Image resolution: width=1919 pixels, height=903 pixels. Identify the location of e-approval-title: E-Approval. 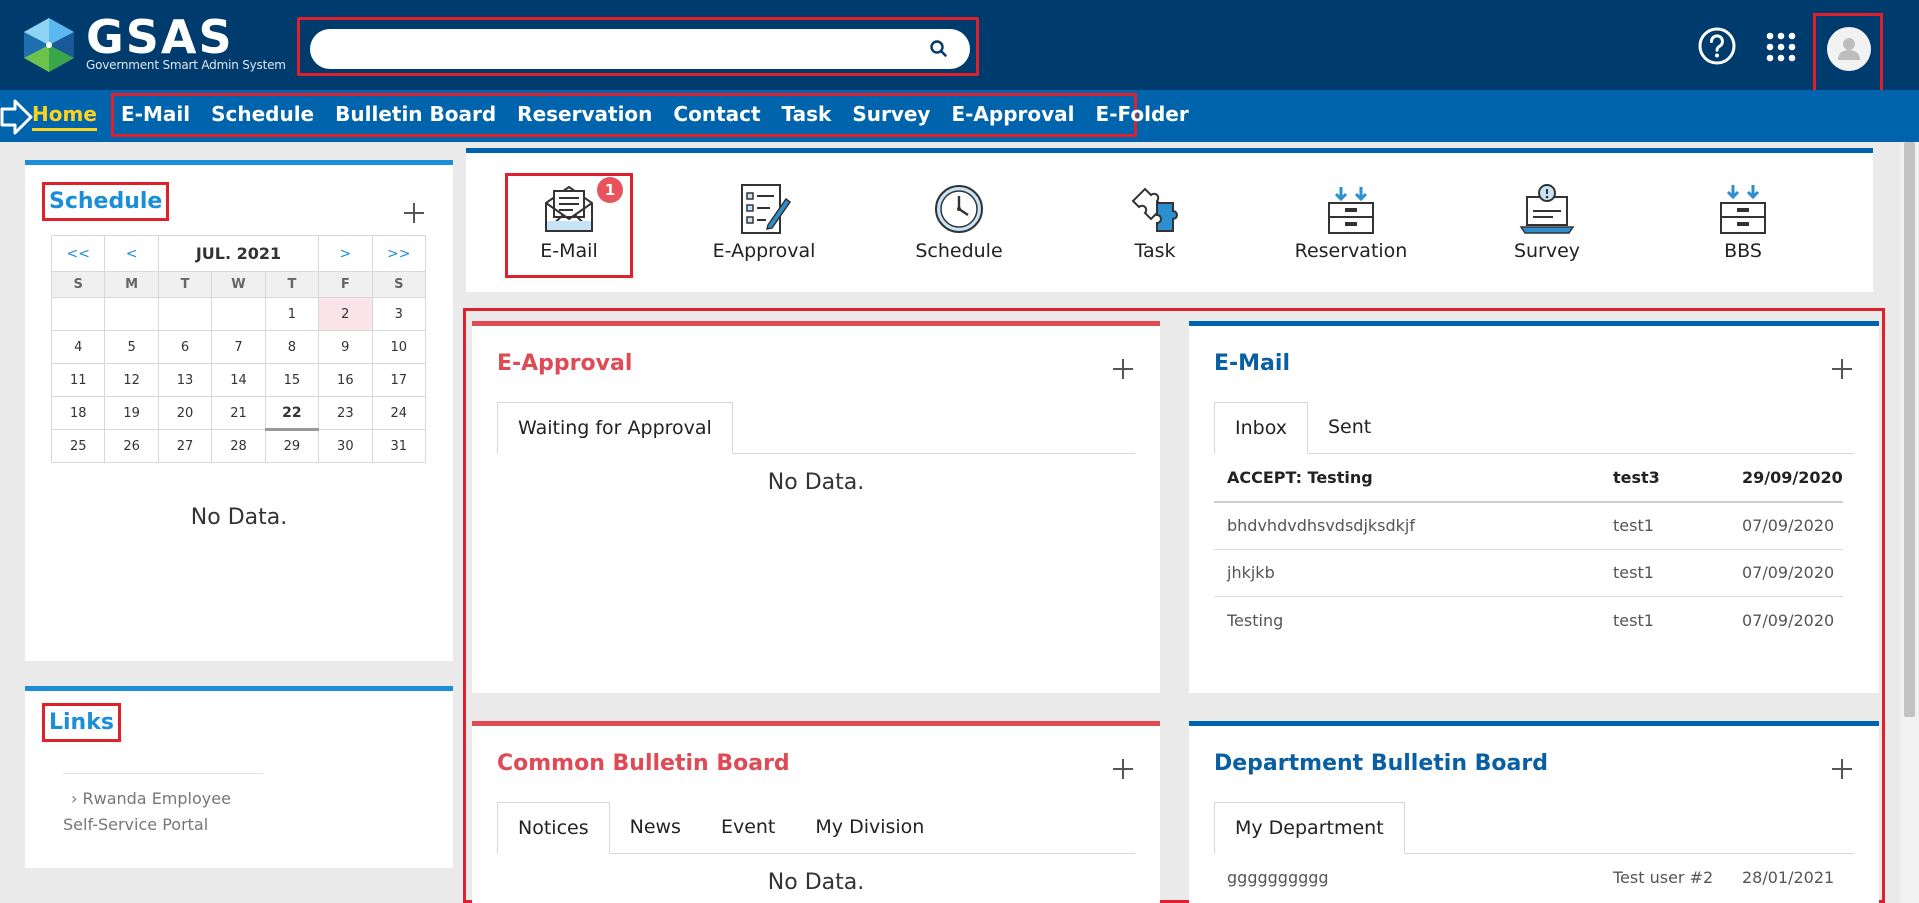
(564, 363).